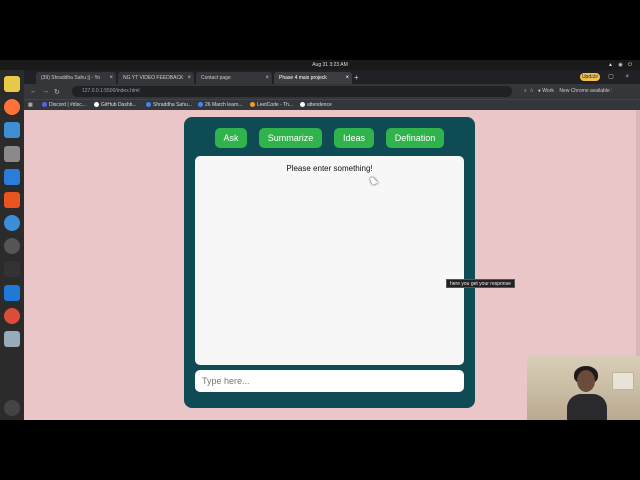  What do you see at coordinates (12, 154) in the screenshot?
I see `files-icon` at bounding box center [12, 154].